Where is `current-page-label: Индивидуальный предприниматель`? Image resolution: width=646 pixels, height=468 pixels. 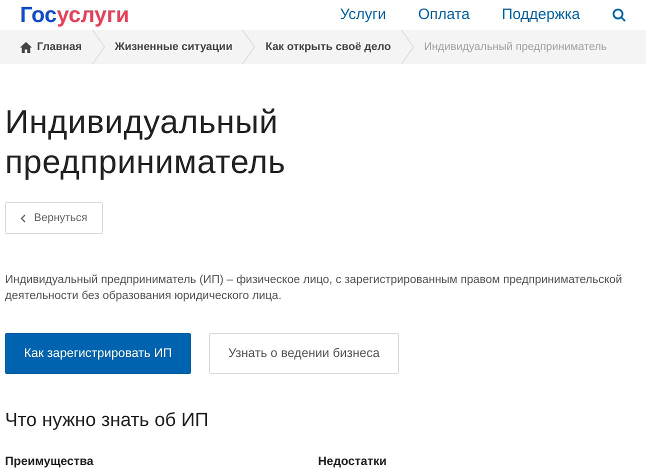
current-page-label: Индивидуальный предприниматель is located at coordinates (515, 47).